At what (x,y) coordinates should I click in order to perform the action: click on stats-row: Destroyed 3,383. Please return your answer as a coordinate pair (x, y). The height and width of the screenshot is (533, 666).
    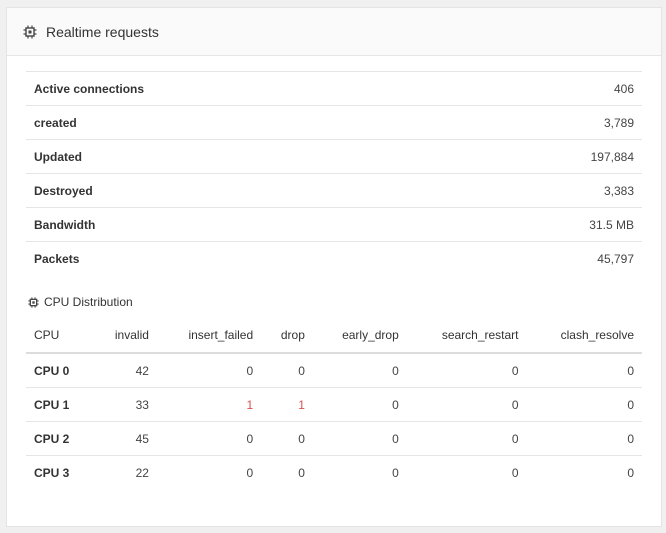
    Looking at the image, I should click on (334, 190).